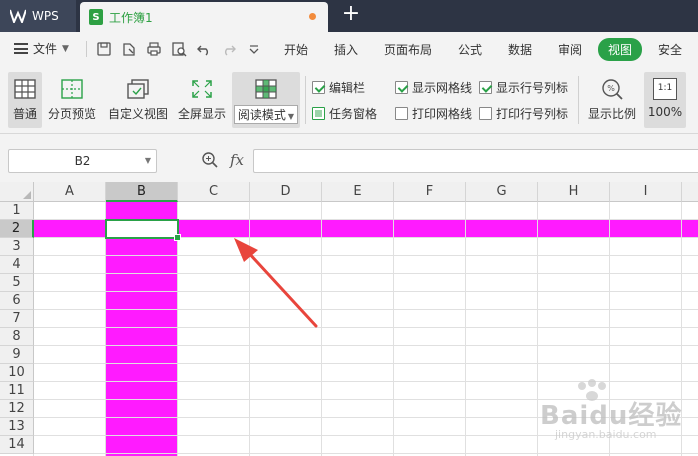 This screenshot has width=698, height=456. What do you see at coordinates (131, 17) in the screenshot?
I see `document-title: 工作簿1` at bounding box center [131, 17].